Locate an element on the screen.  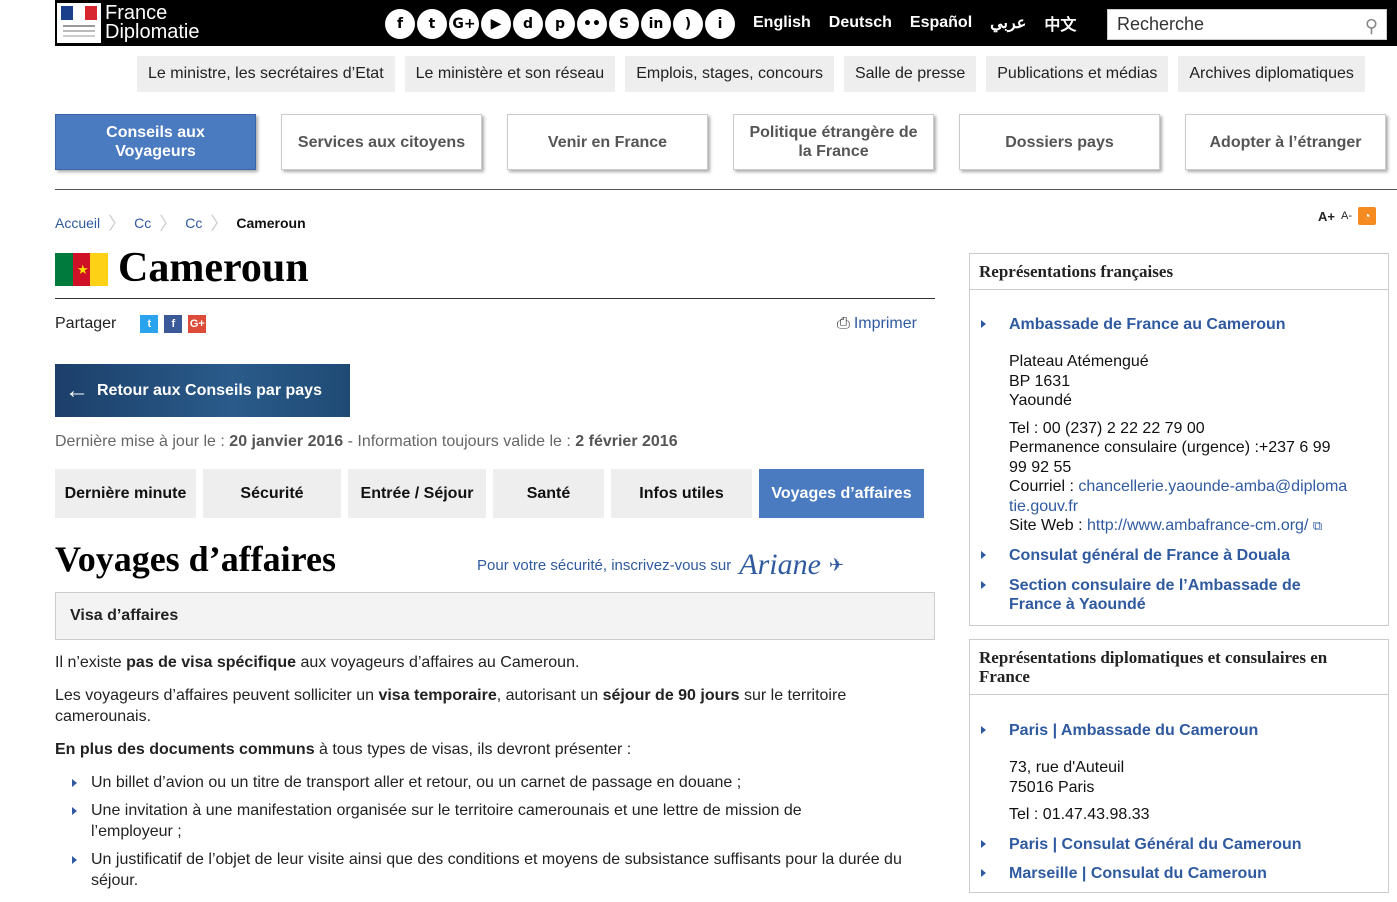
flickr-icon: •• is located at coordinates (592, 24).